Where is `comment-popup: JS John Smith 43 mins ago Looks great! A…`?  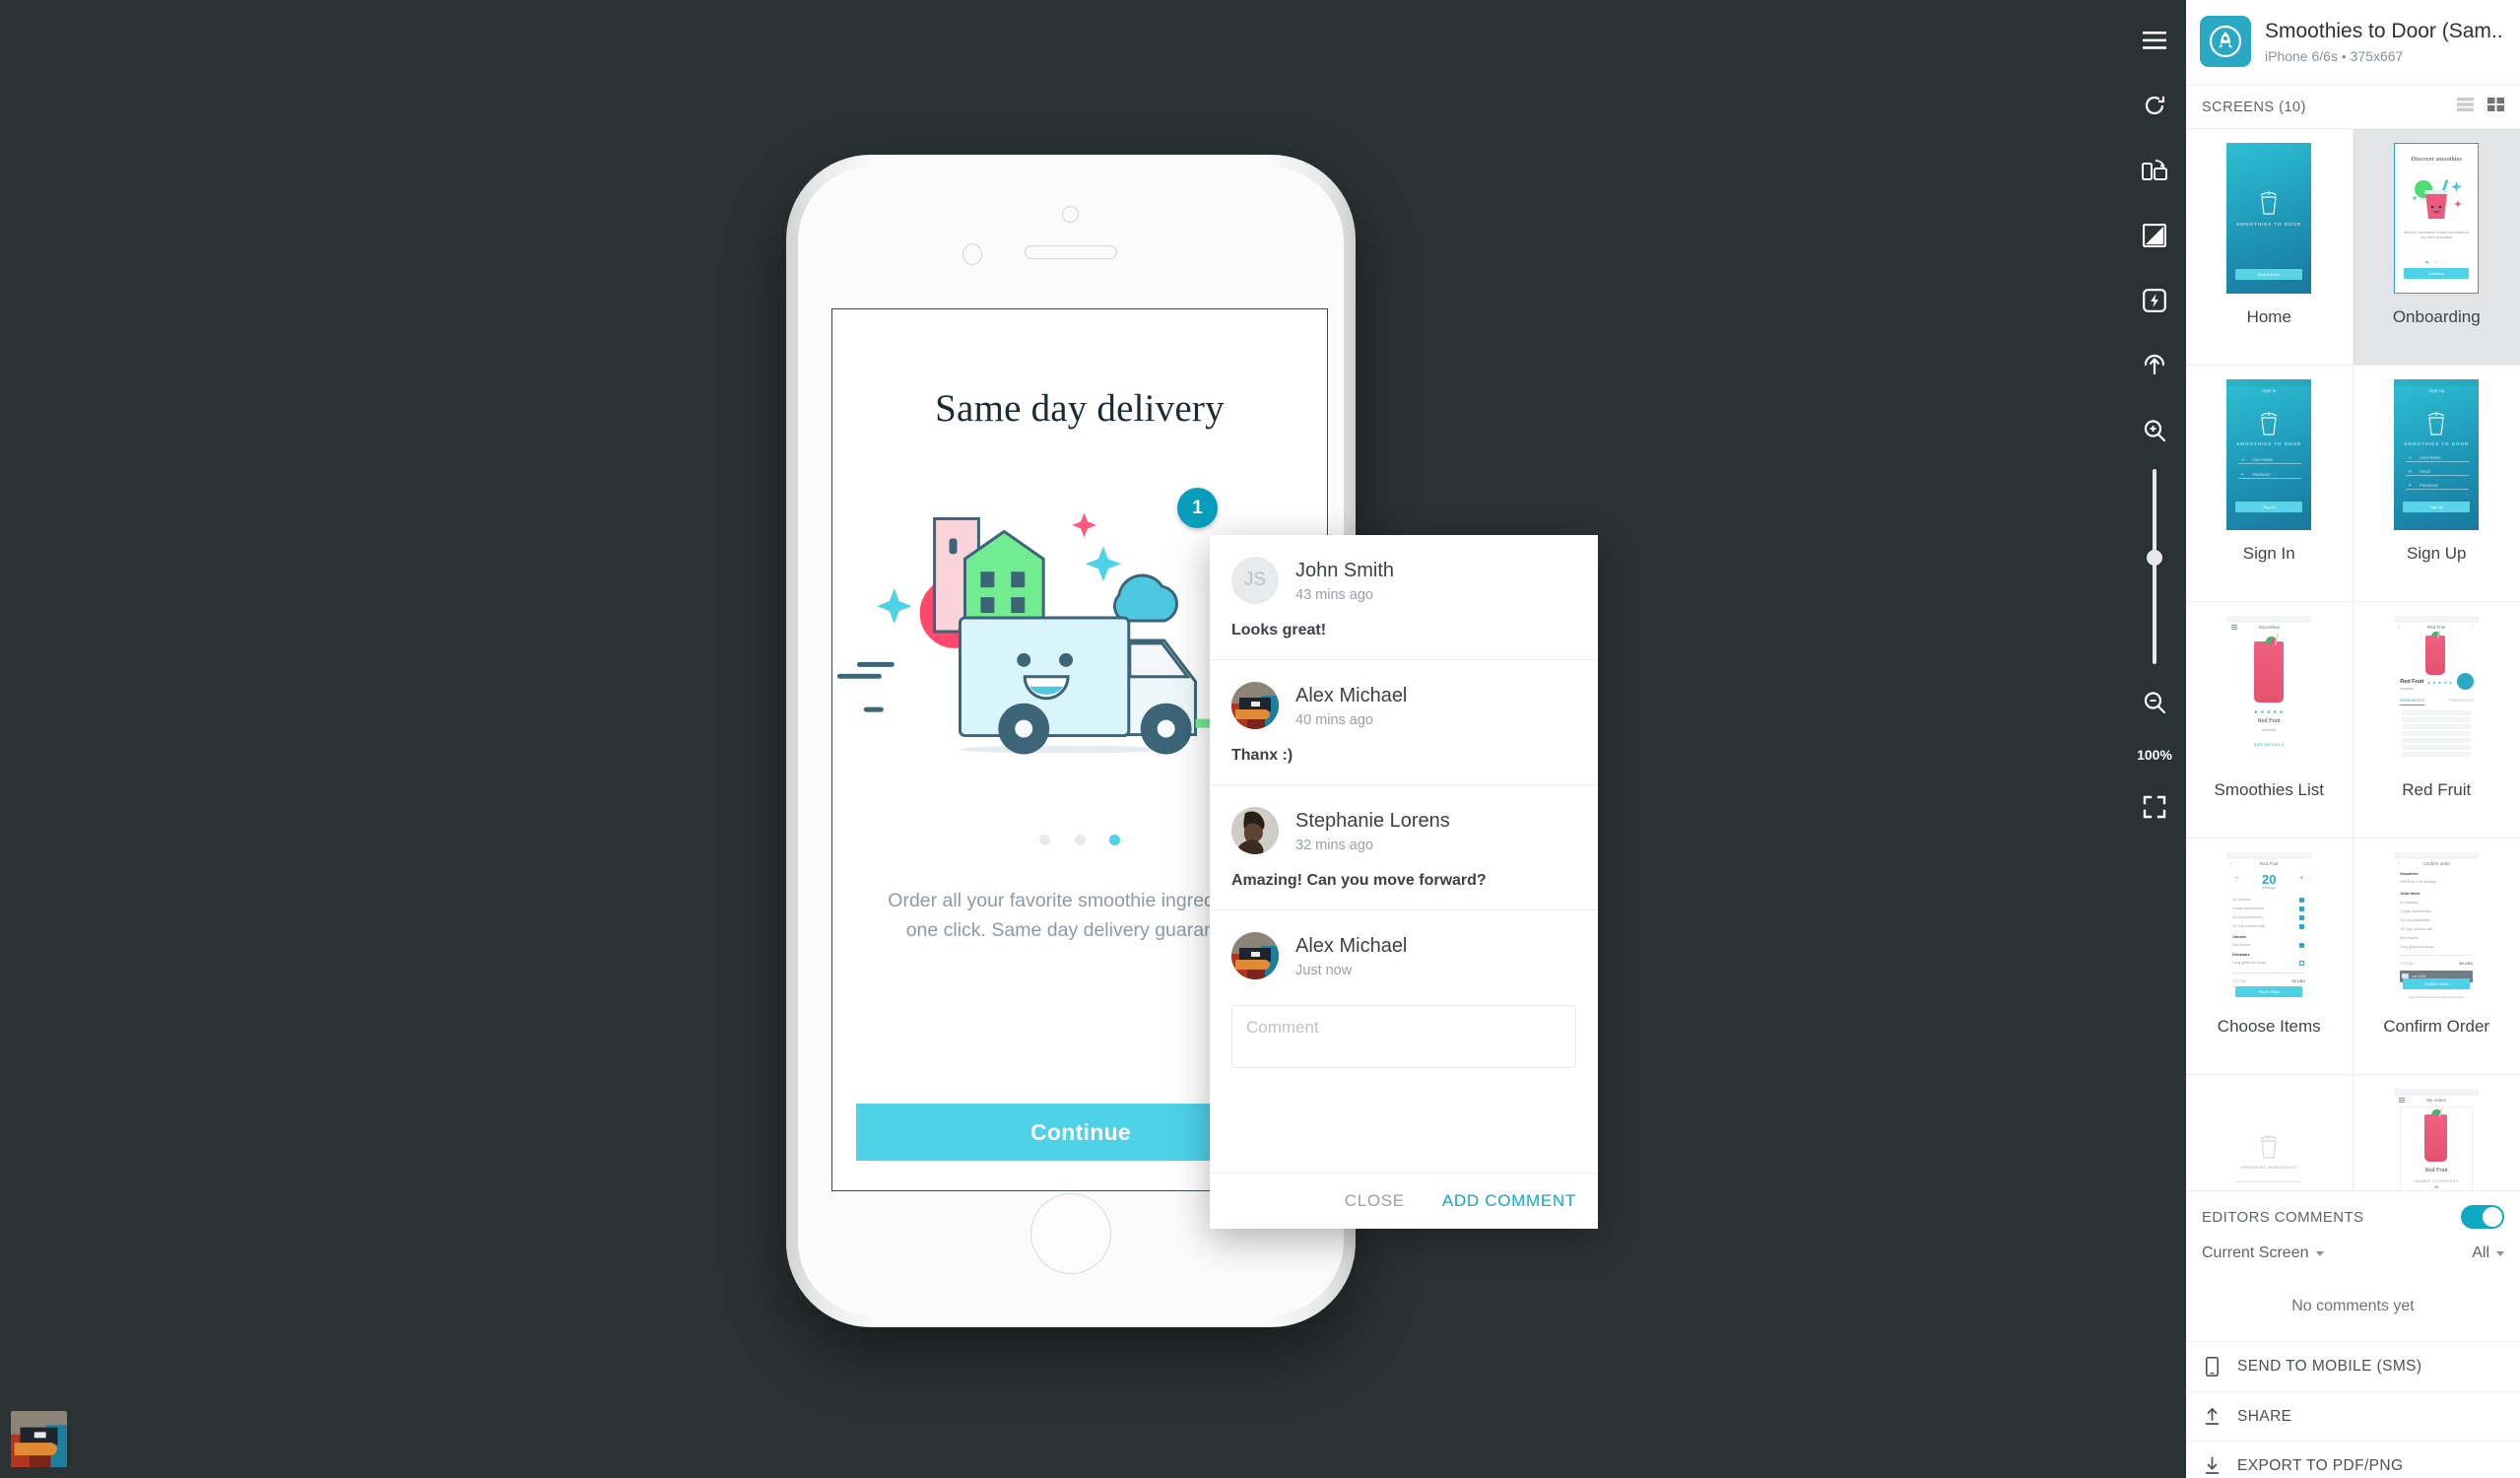 comment-popup: JS John Smith 43 mins ago Looks great! A… is located at coordinates (1404, 882).